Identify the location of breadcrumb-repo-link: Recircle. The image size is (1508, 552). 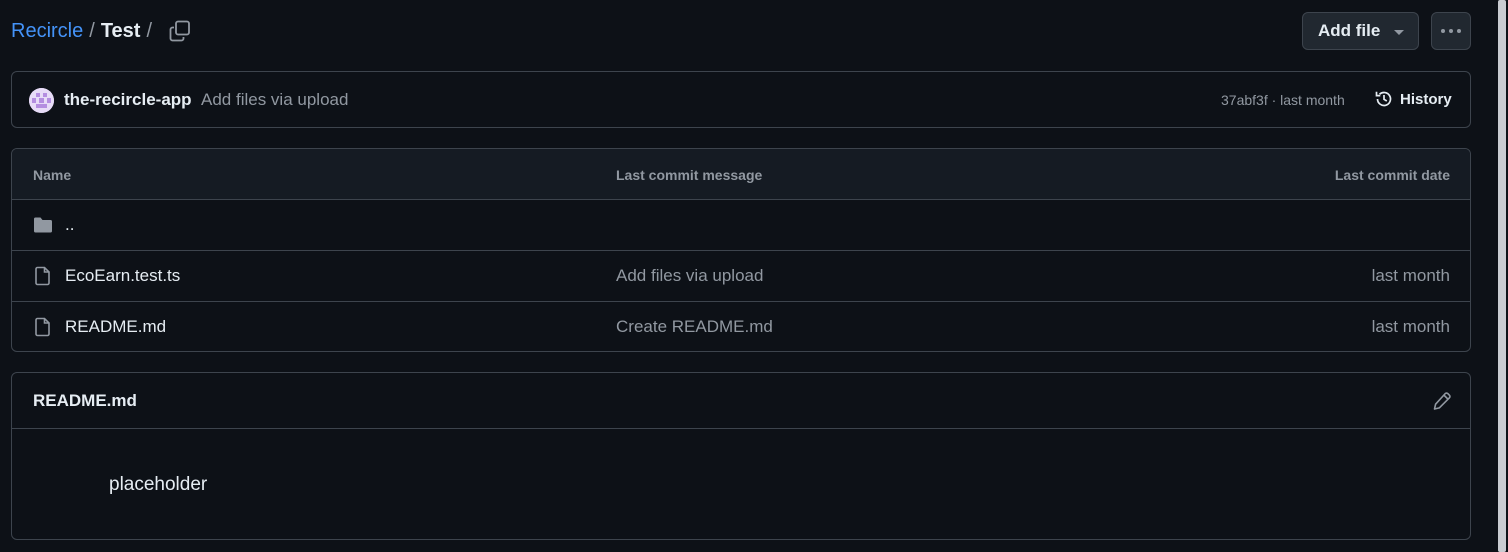
(47, 31).